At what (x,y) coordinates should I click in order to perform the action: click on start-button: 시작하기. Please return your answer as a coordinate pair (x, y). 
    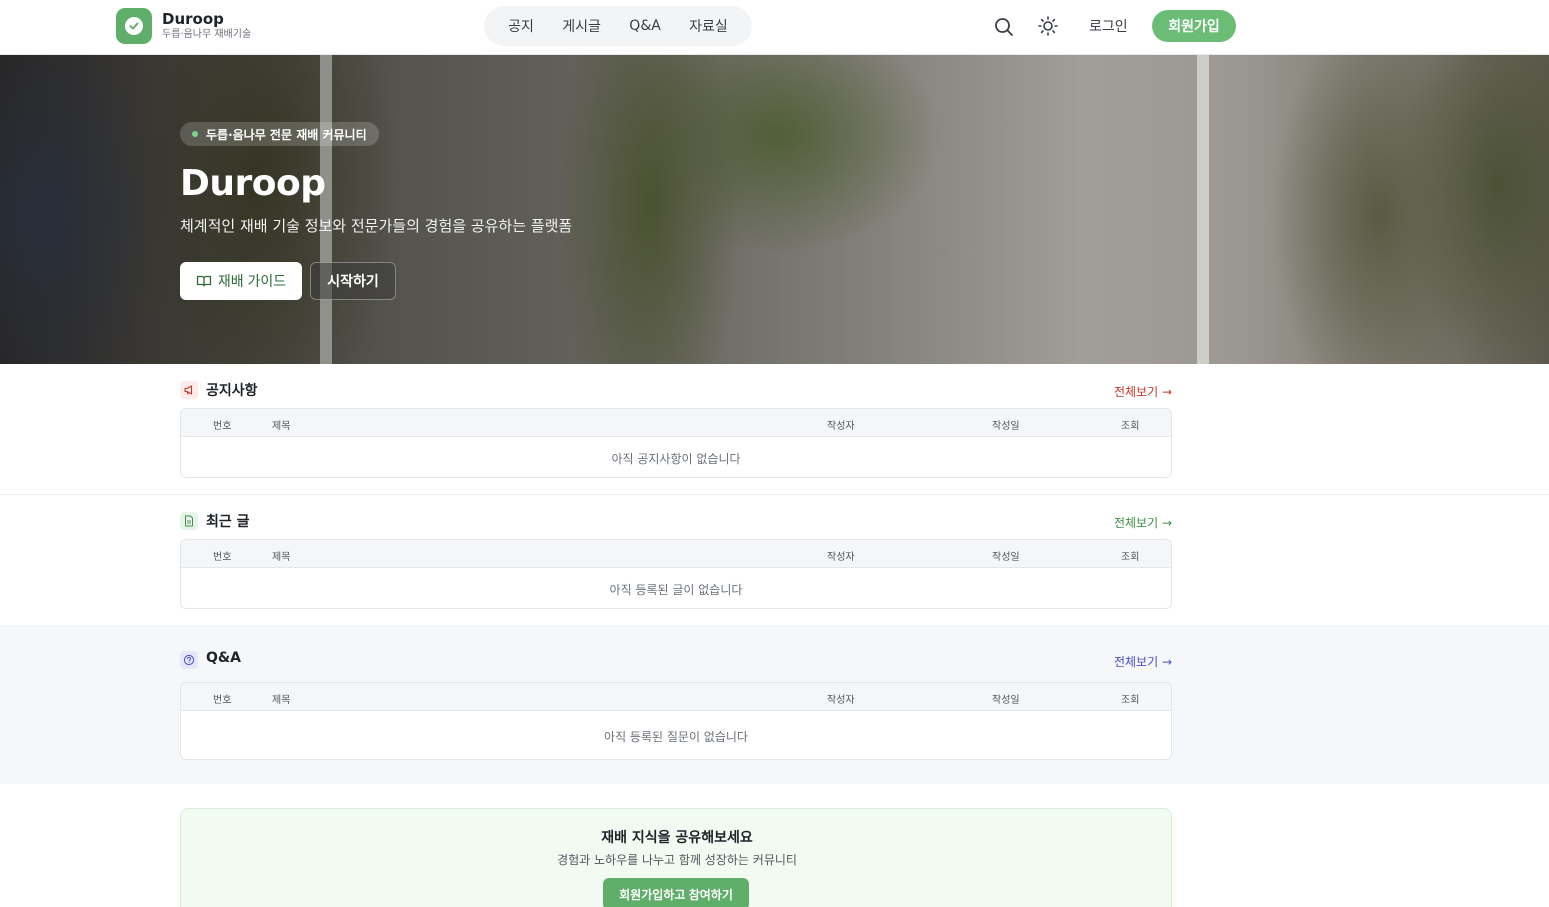
    Looking at the image, I should click on (353, 281).